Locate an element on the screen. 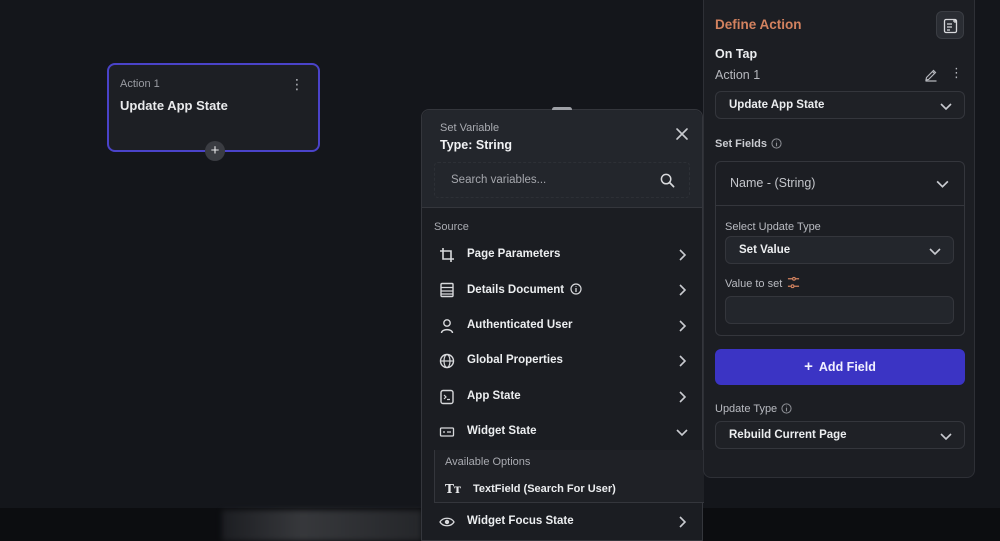 The image size is (1000, 541). pencil-icon is located at coordinates (931, 75).